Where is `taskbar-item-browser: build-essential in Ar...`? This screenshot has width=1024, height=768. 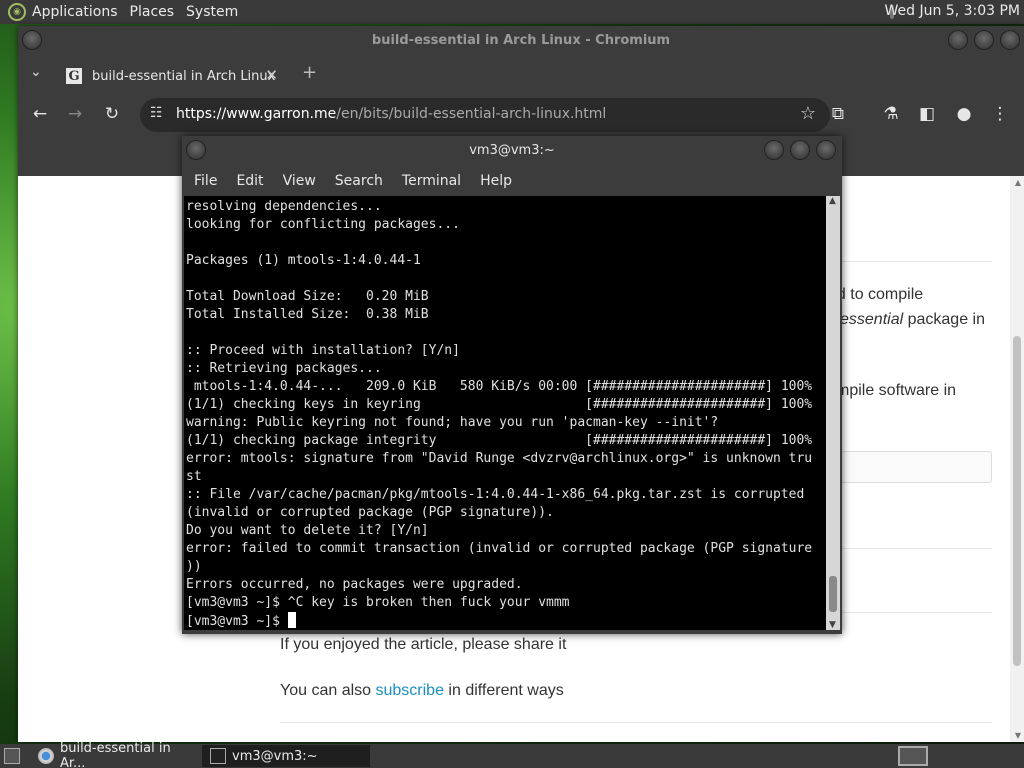
taskbar-item-browser: build-essential in Ar... is located at coordinates (115, 754).